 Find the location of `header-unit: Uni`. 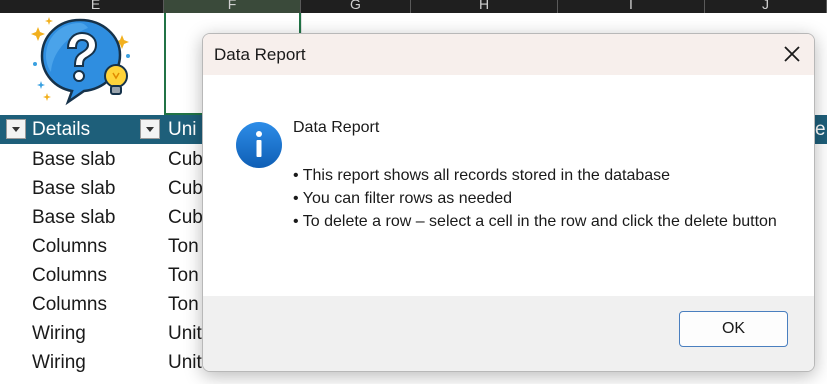

header-unit: Uni is located at coordinates (182, 129).